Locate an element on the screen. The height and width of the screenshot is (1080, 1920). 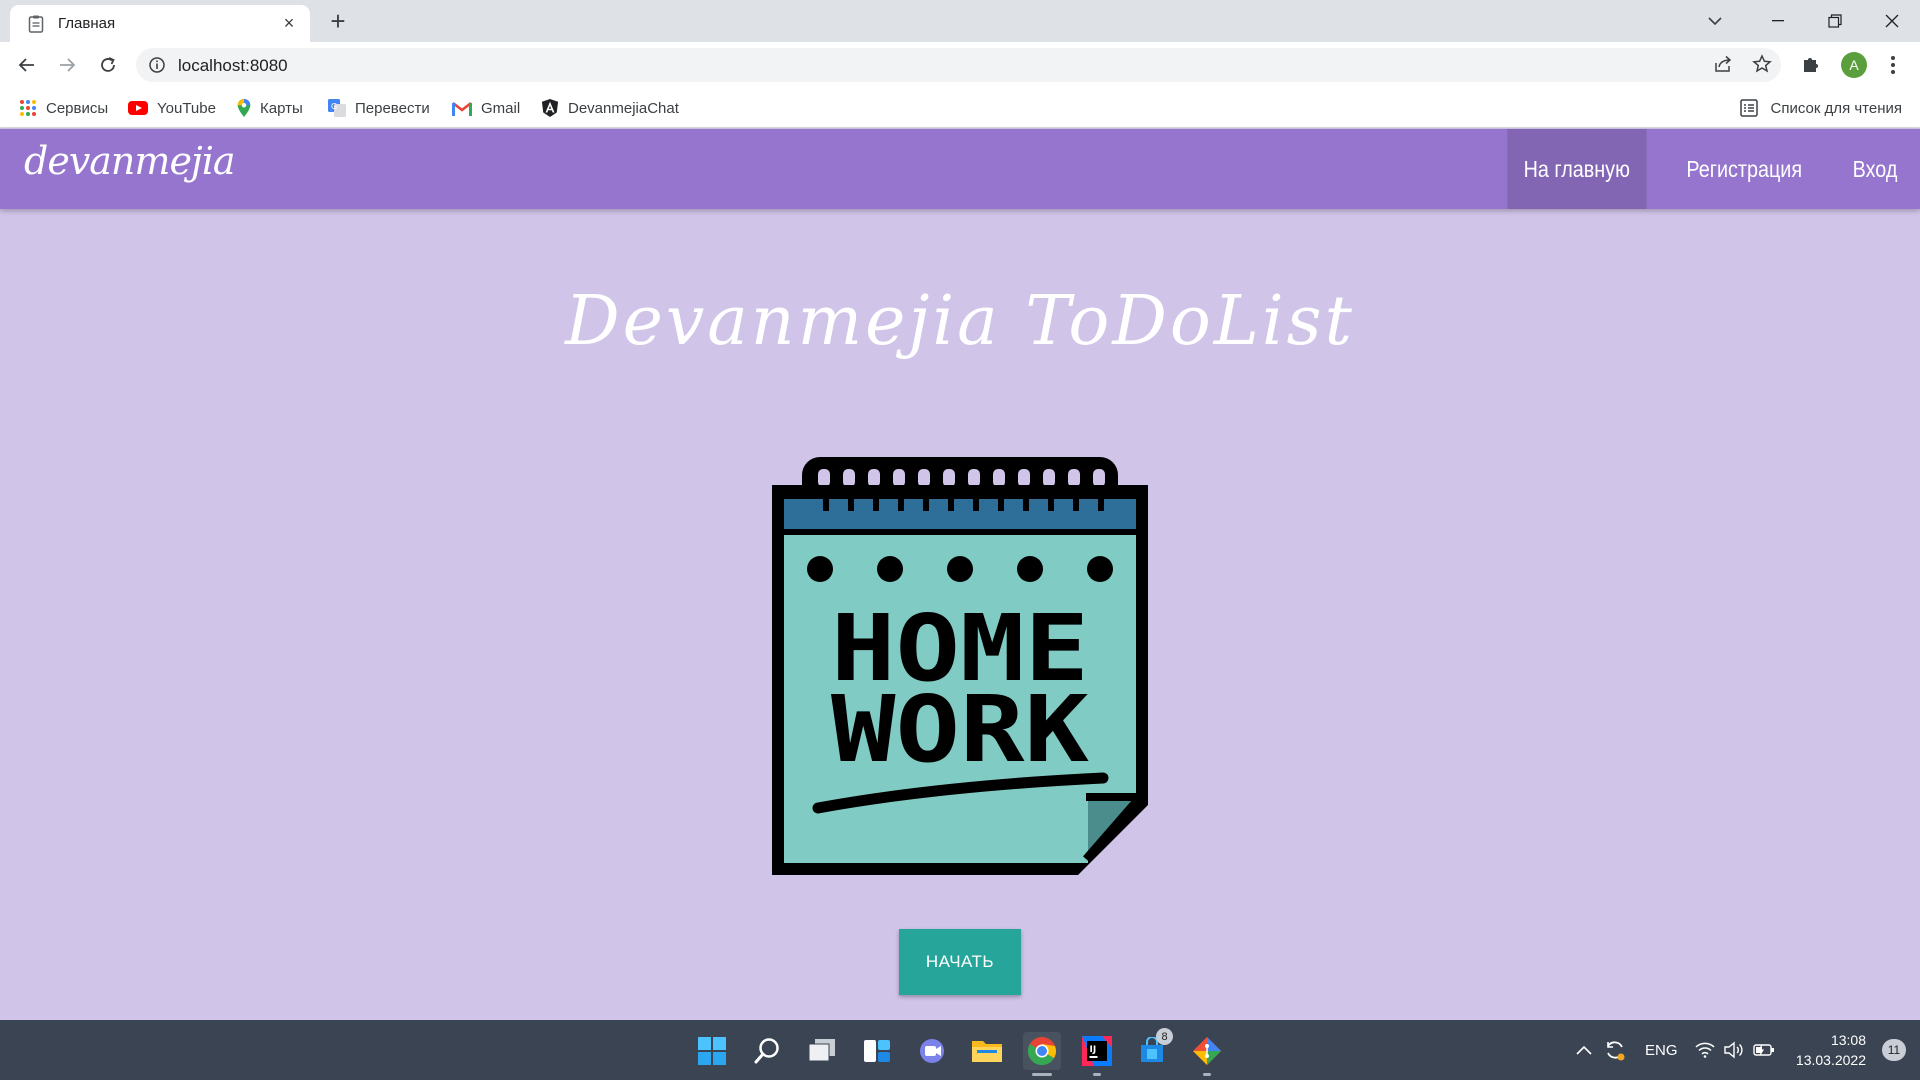
wifi-icon is located at coordinates (1705, 1050).